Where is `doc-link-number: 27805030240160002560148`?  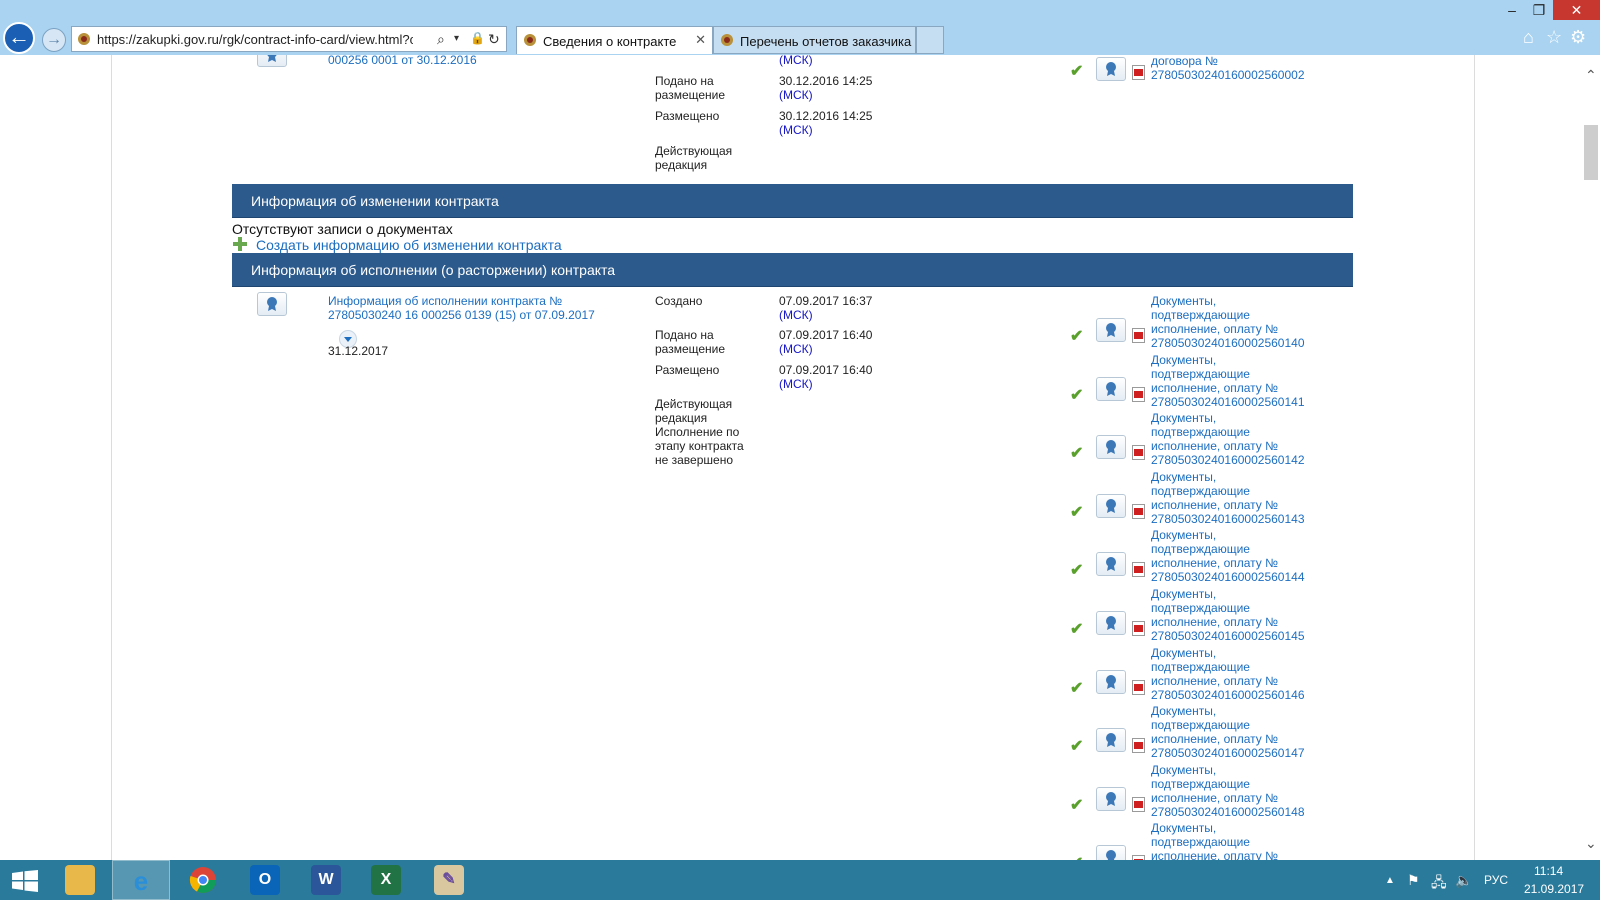
doc-link-number: 27805030240160002560148 is located at coordinates (1228, 812).